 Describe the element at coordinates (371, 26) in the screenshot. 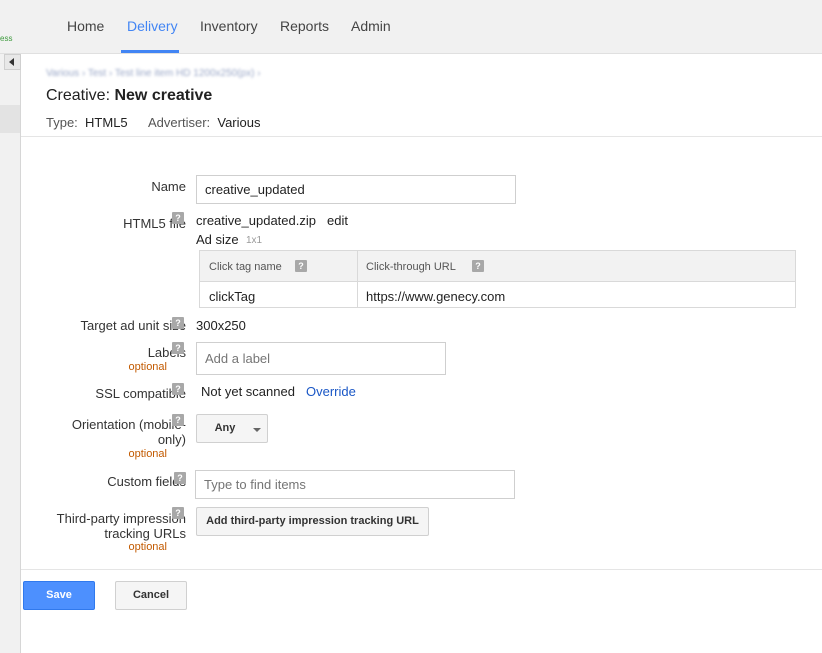

I see `nav-admin: Admin` at that location.